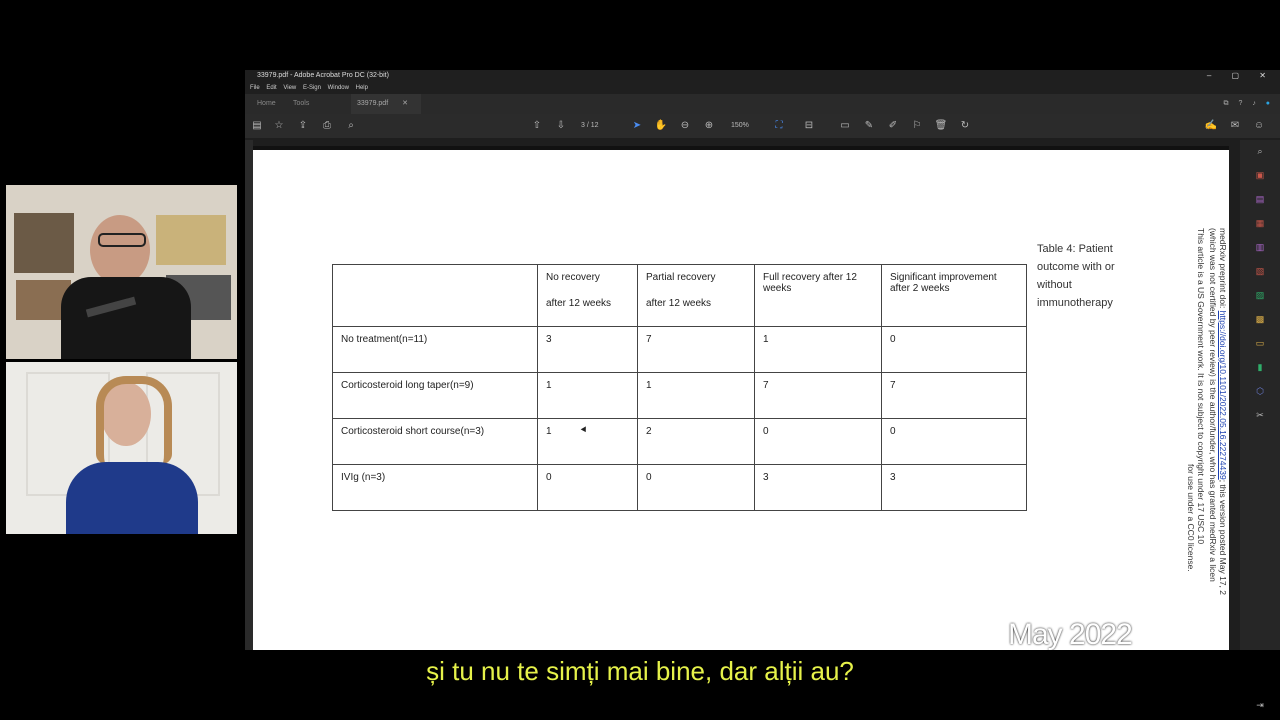 The height and width of the screenshot is (720, 1280). I want to click on bell-icon: ♪, so click(1254, 103).